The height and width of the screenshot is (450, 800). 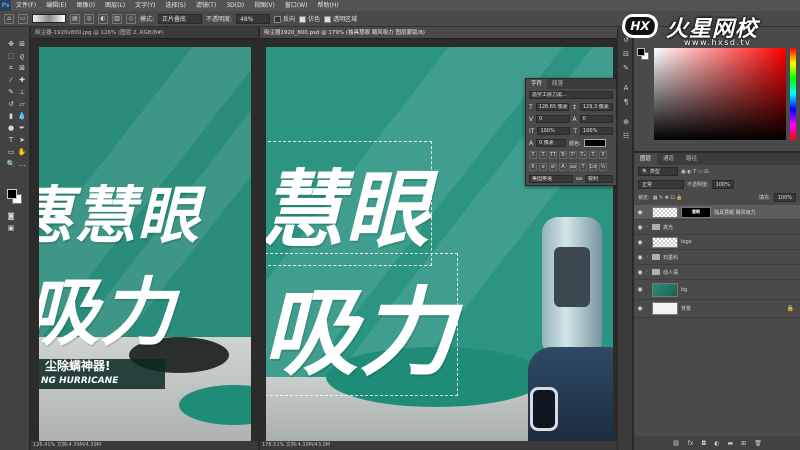 I want to click on swash-button: st, so click(x=553, y=167).